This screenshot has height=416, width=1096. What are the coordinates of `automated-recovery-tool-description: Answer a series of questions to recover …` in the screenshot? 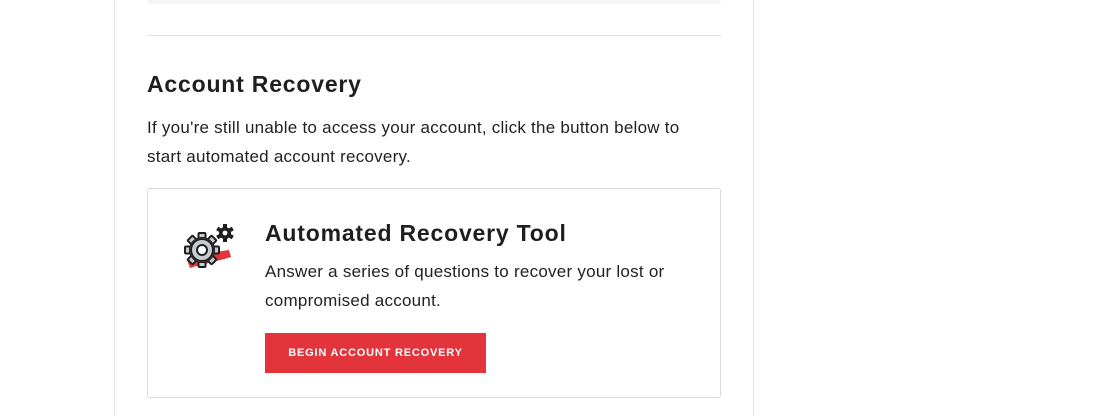 It's located at (465, 286).